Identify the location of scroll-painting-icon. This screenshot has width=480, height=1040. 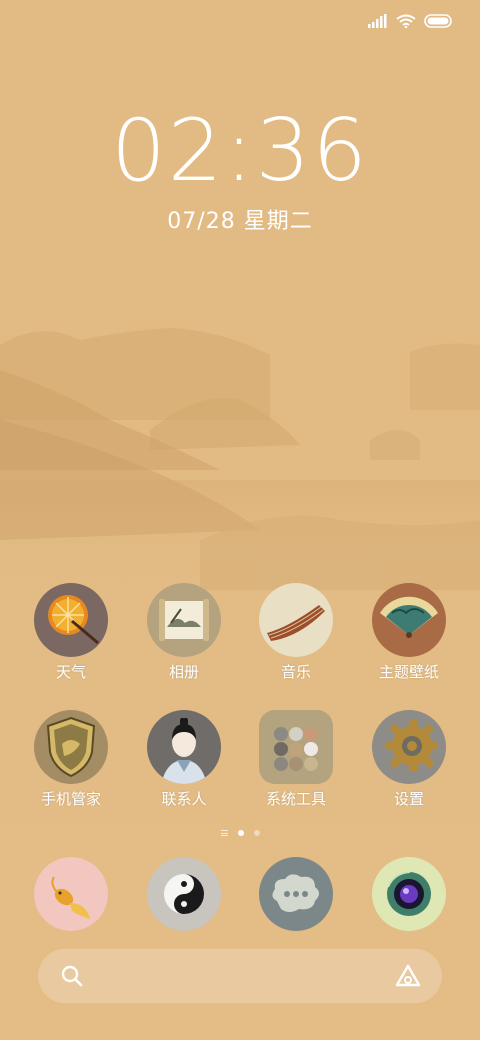
(184, 620).